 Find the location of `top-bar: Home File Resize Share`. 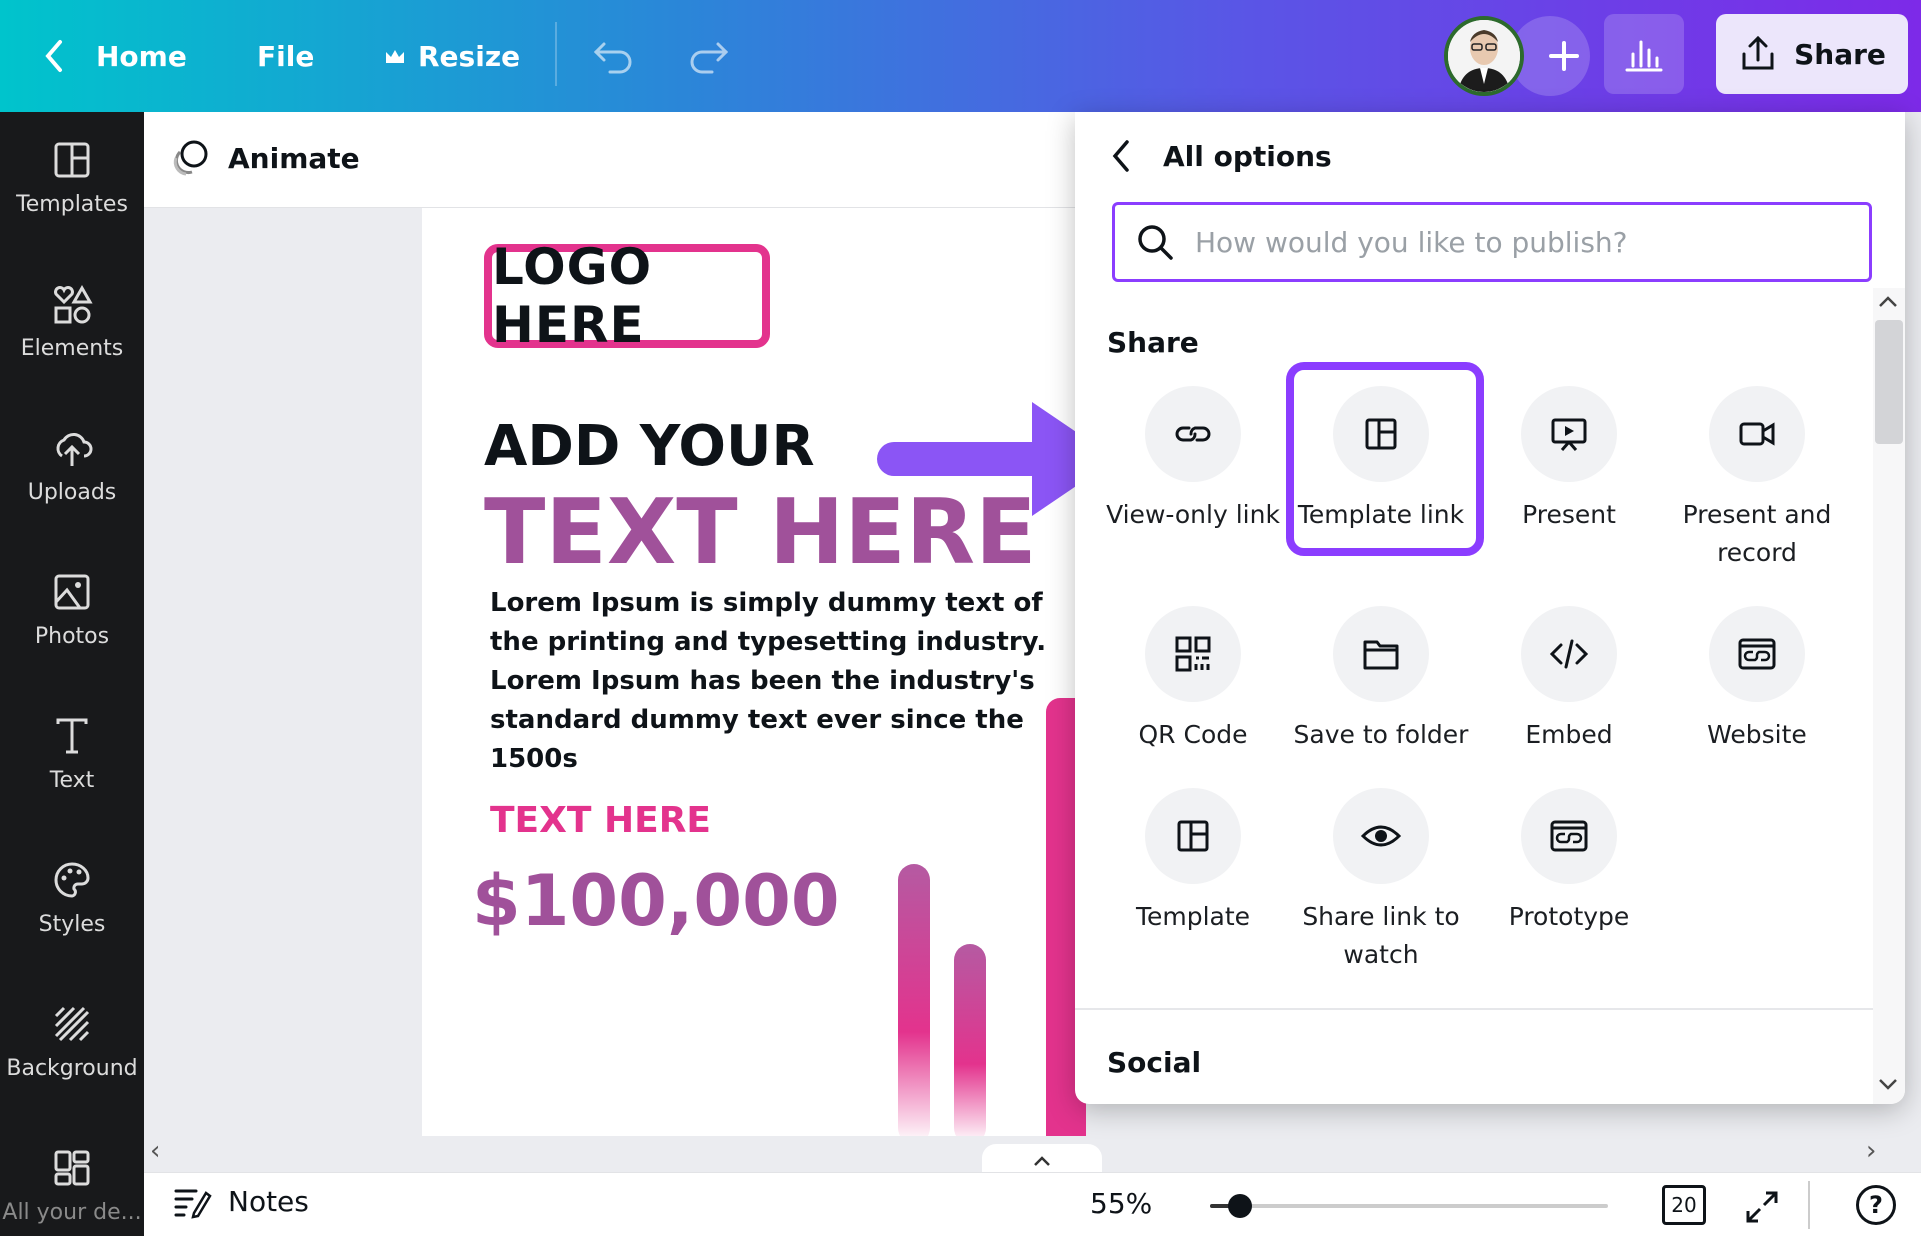

top-bar: Home File Resize Share is located at coordinates (960, 56).